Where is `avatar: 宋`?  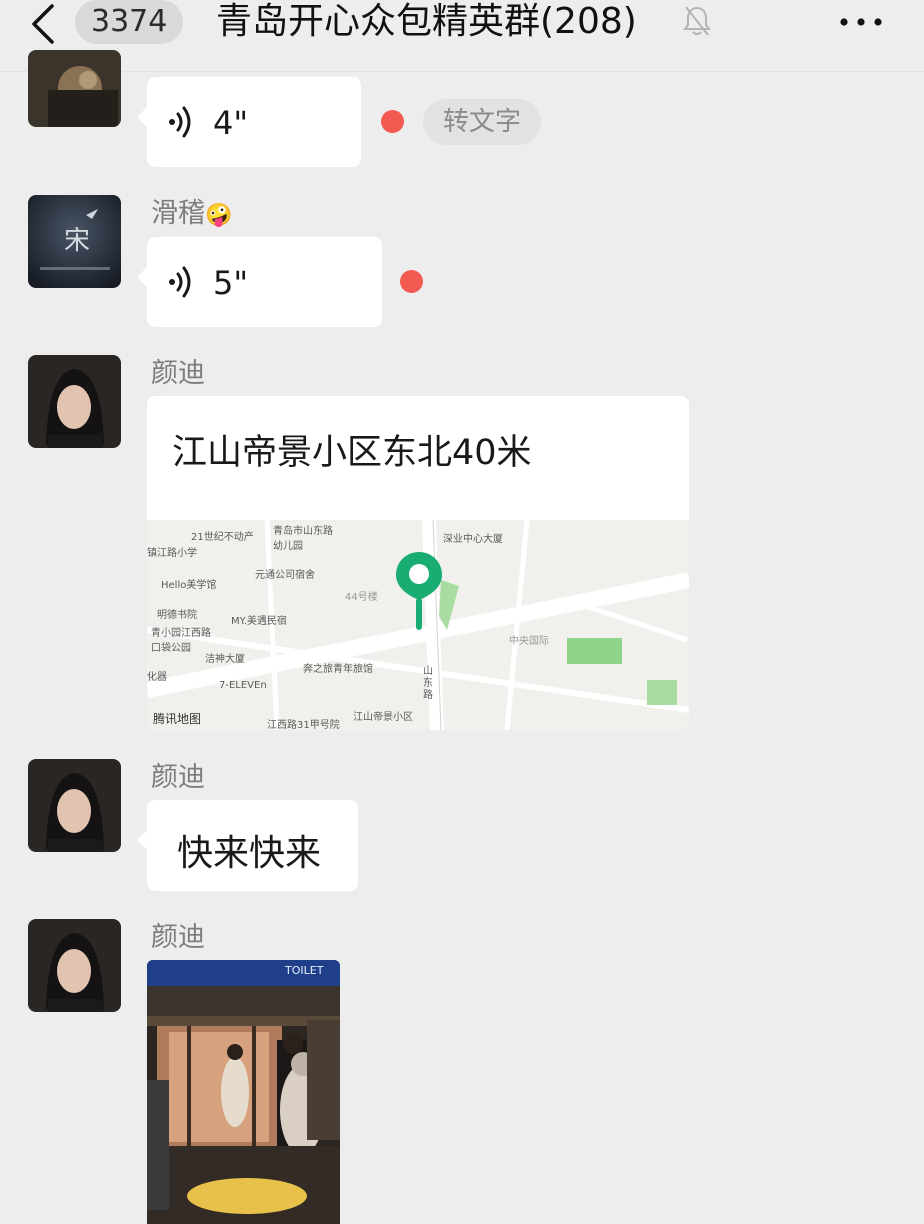 avatar: 宋 is located at coordinates (74, 241).